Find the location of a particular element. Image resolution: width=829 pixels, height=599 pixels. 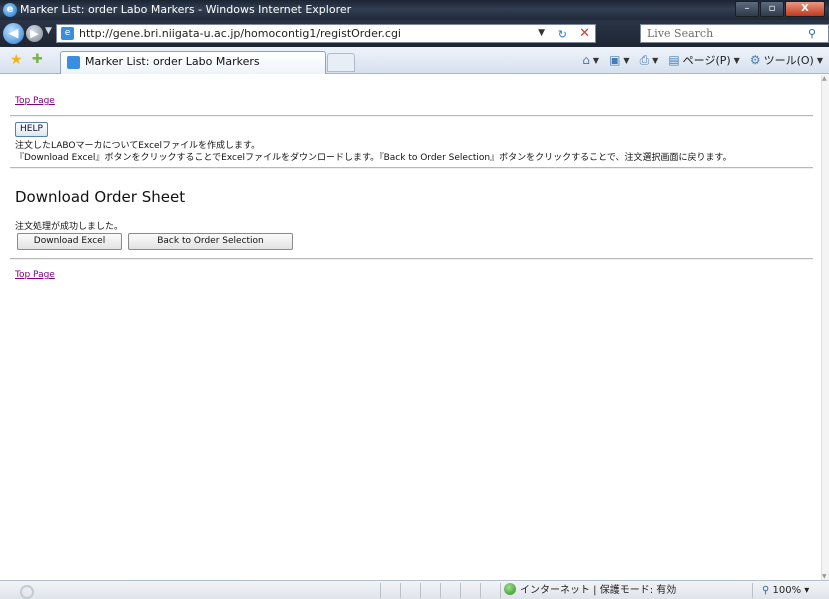

add-favorites-icon: ✚ is located at coordinates (37, 59).